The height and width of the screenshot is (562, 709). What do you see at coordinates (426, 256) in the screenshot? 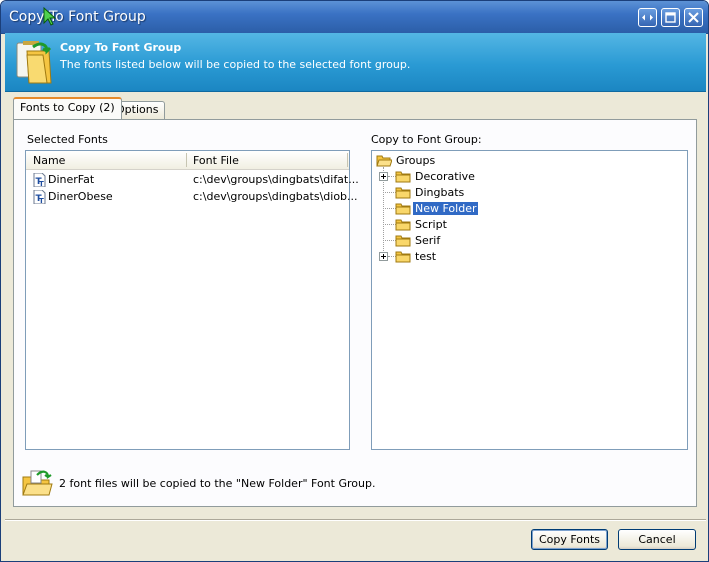
I see `tree-item-label: test` at bounding box center [426, 256].